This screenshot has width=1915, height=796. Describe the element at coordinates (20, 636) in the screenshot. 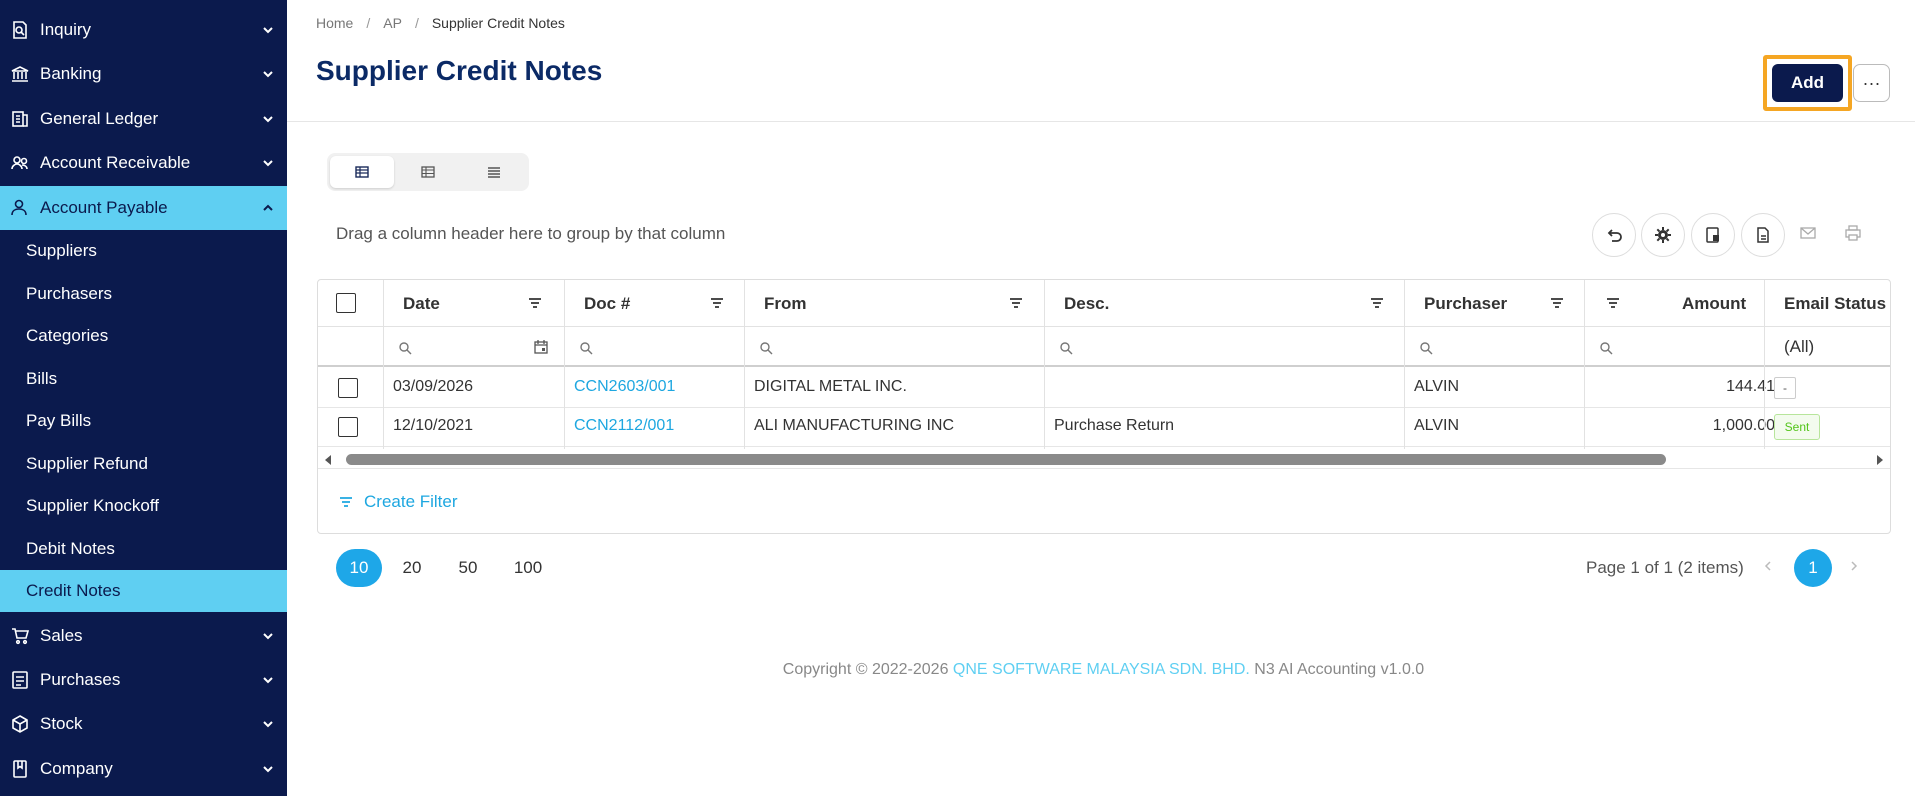

I see `cart-icon` at that location.